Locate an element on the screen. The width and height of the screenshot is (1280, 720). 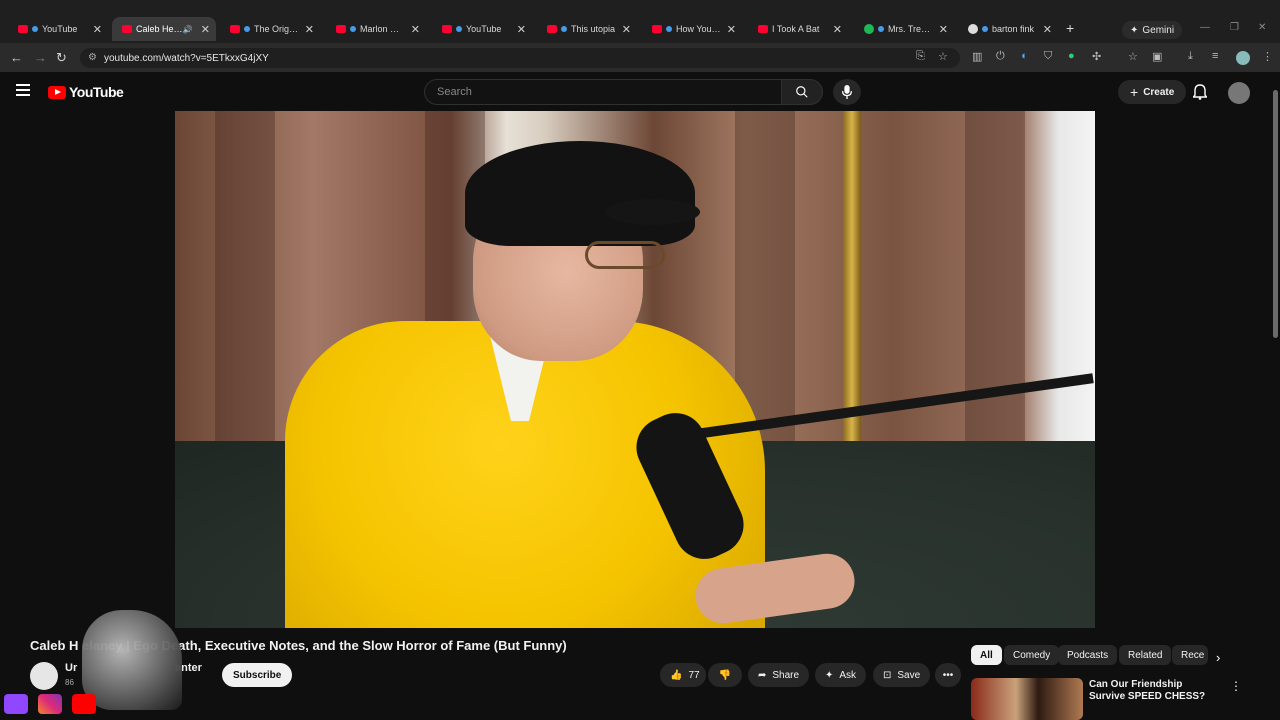
thumbs-up-icon: 👍 is located at coordinates (676, 675).